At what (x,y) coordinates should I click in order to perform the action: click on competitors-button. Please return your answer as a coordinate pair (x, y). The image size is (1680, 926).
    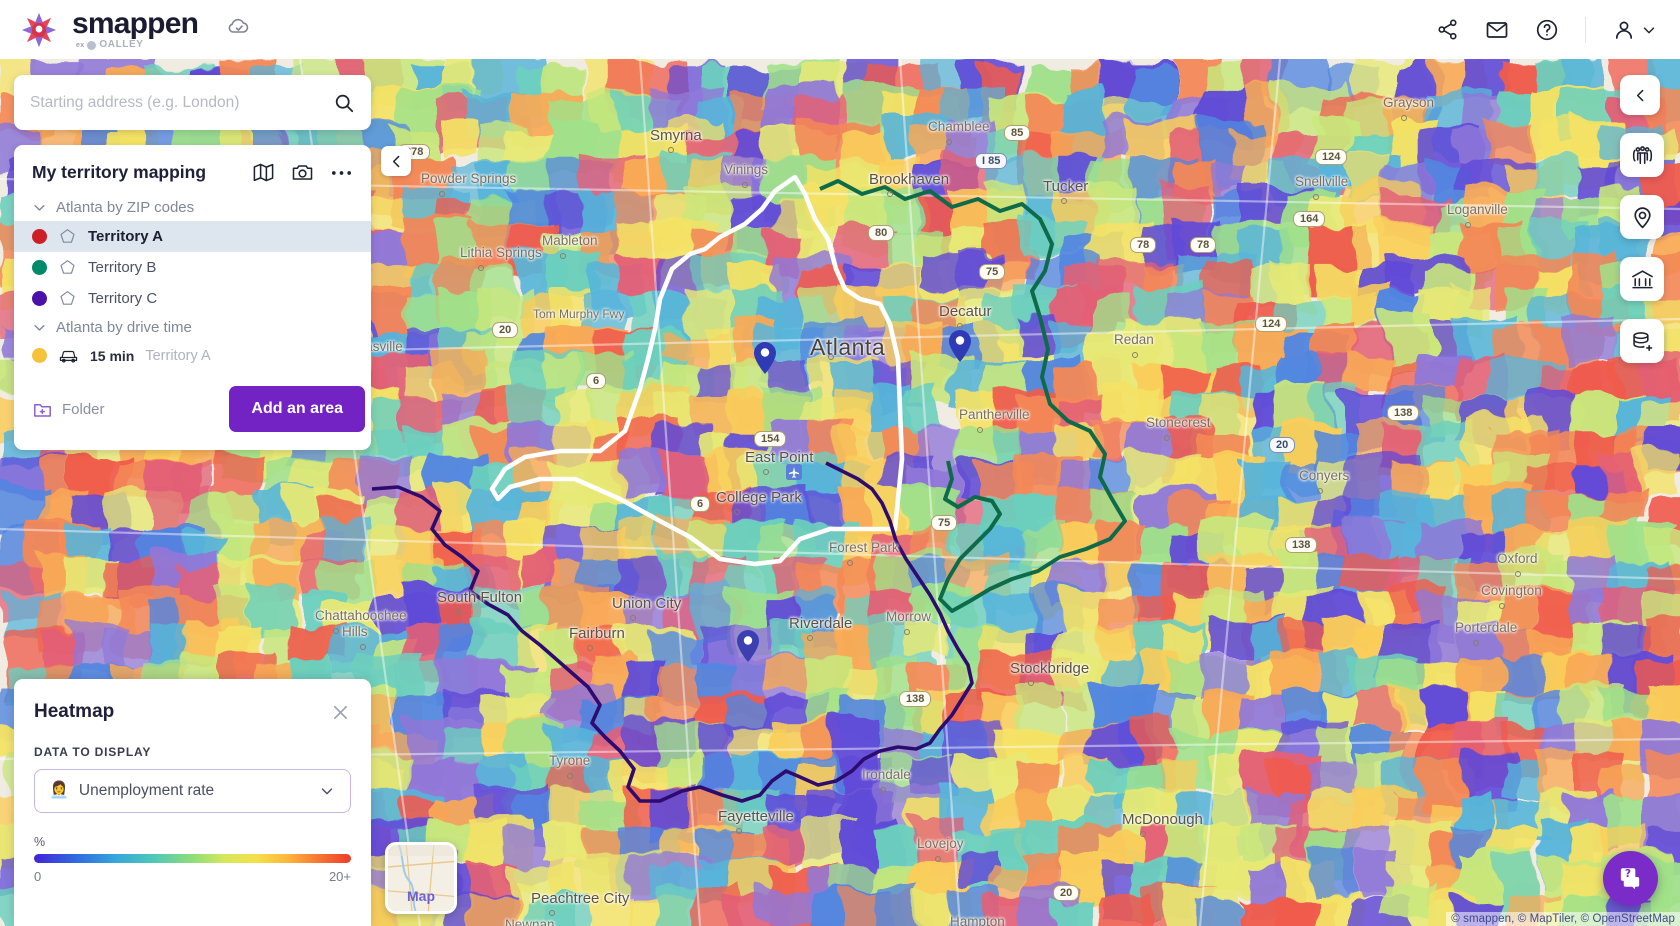
    Looking at the image, I should click on (1642, 279).